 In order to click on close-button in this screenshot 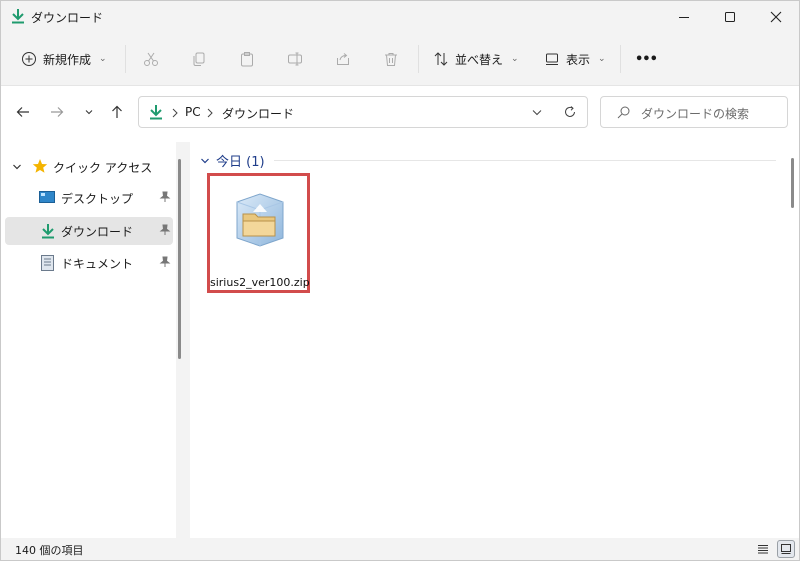, I will do `click(776, 17)`.